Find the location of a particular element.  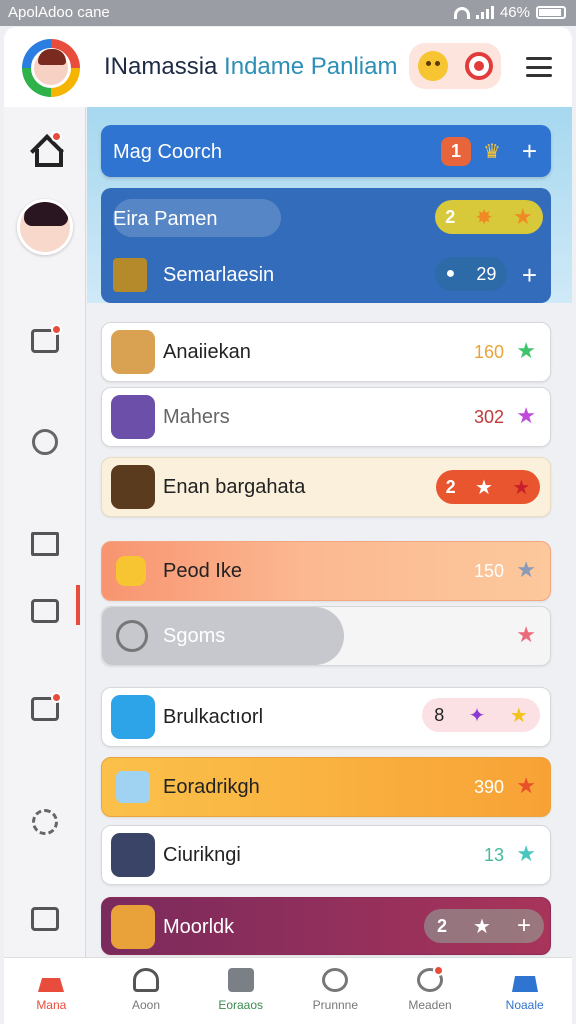

bottom-nav: Mana Aoon Eoraaos Prunnne Meaden Noaale is located at coordinates (288, 990).